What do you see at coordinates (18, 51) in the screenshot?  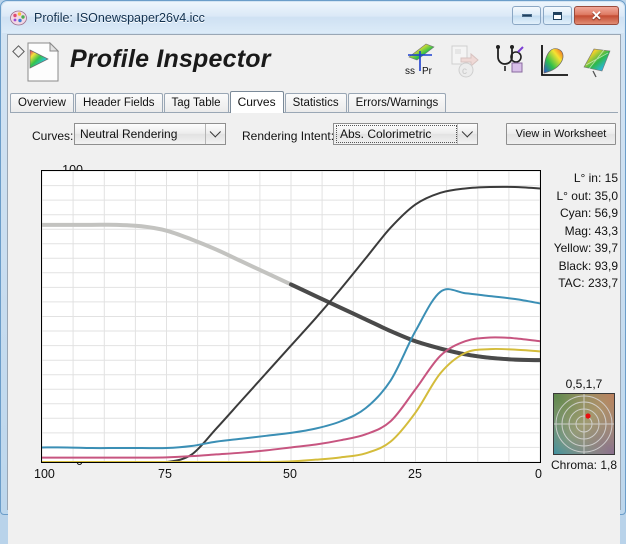 I see `diamond-expander-icon` at bounding box center [18, 51].